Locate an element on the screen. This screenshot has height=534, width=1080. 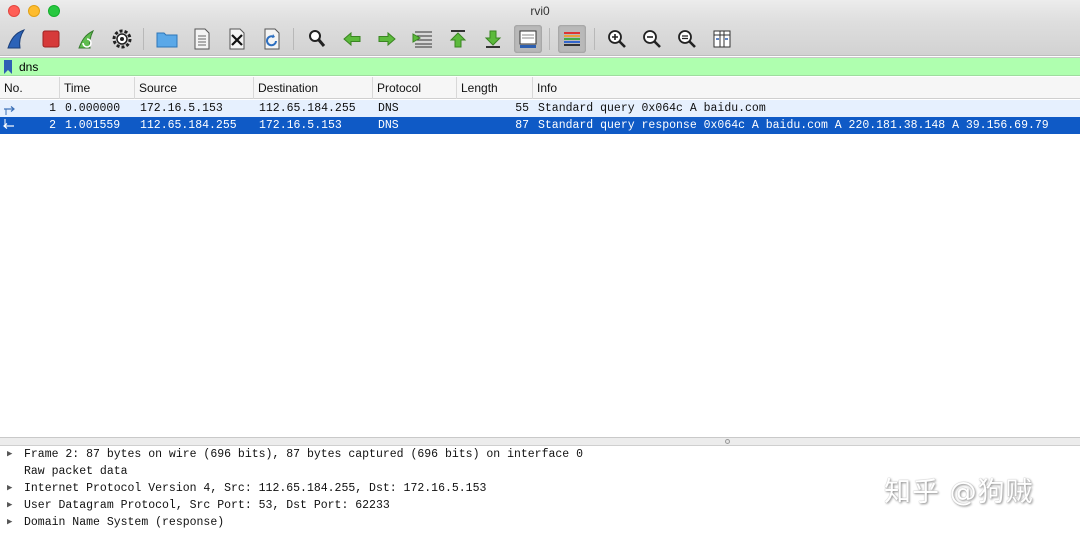
folder-icon is located at coordinates (167, 40).